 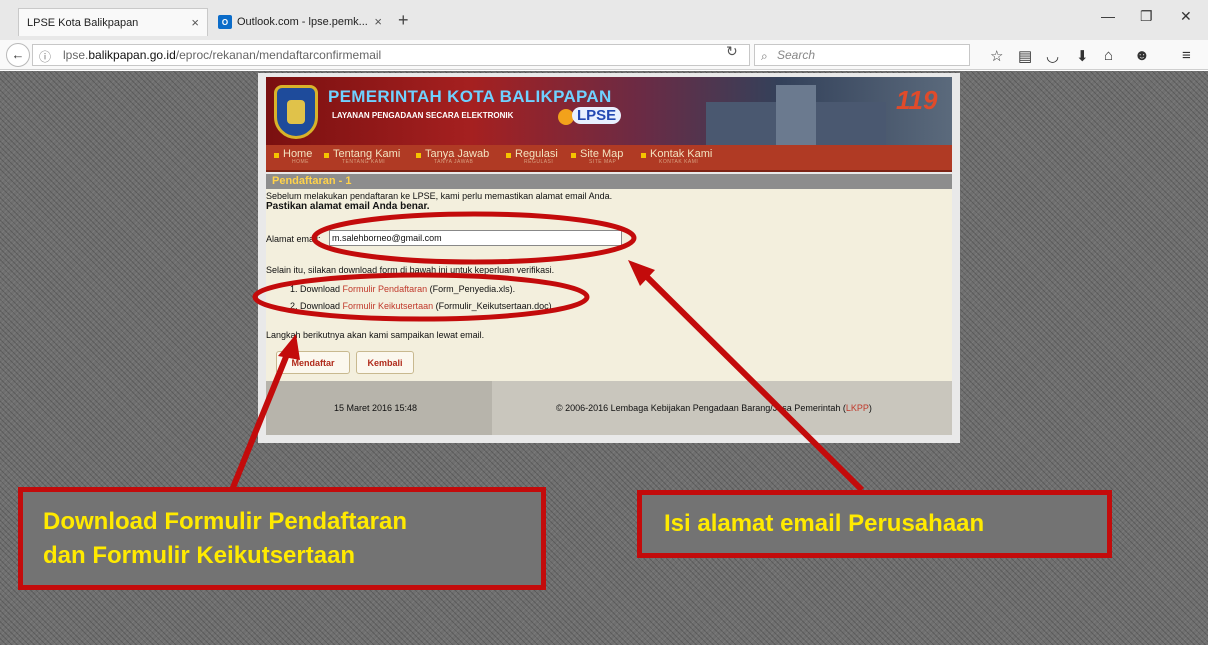 What do you see at coordinates (474, 238) in the screenshot?
I see `email-highlight-ellipse` at bounding box center [474, 238].